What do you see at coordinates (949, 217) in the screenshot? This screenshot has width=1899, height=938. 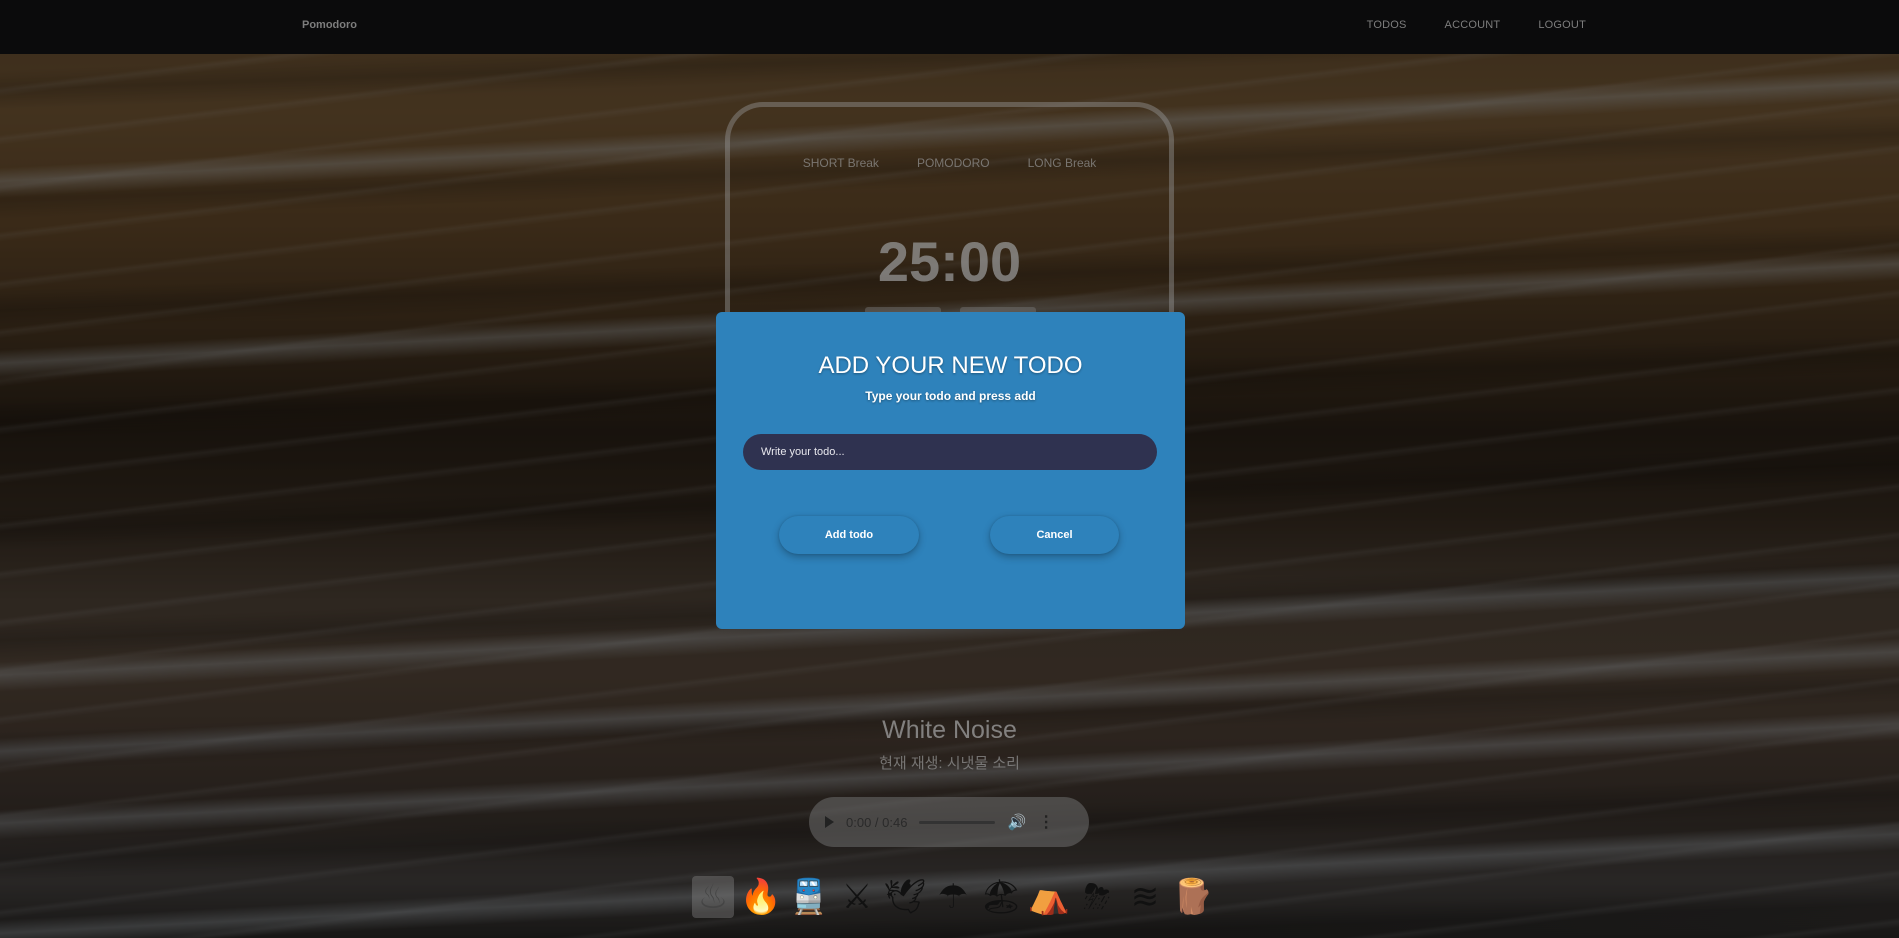 I see `timer-card: SHORT Break POMODORO LONG Break 25:00` at bounding box center [949, 217].